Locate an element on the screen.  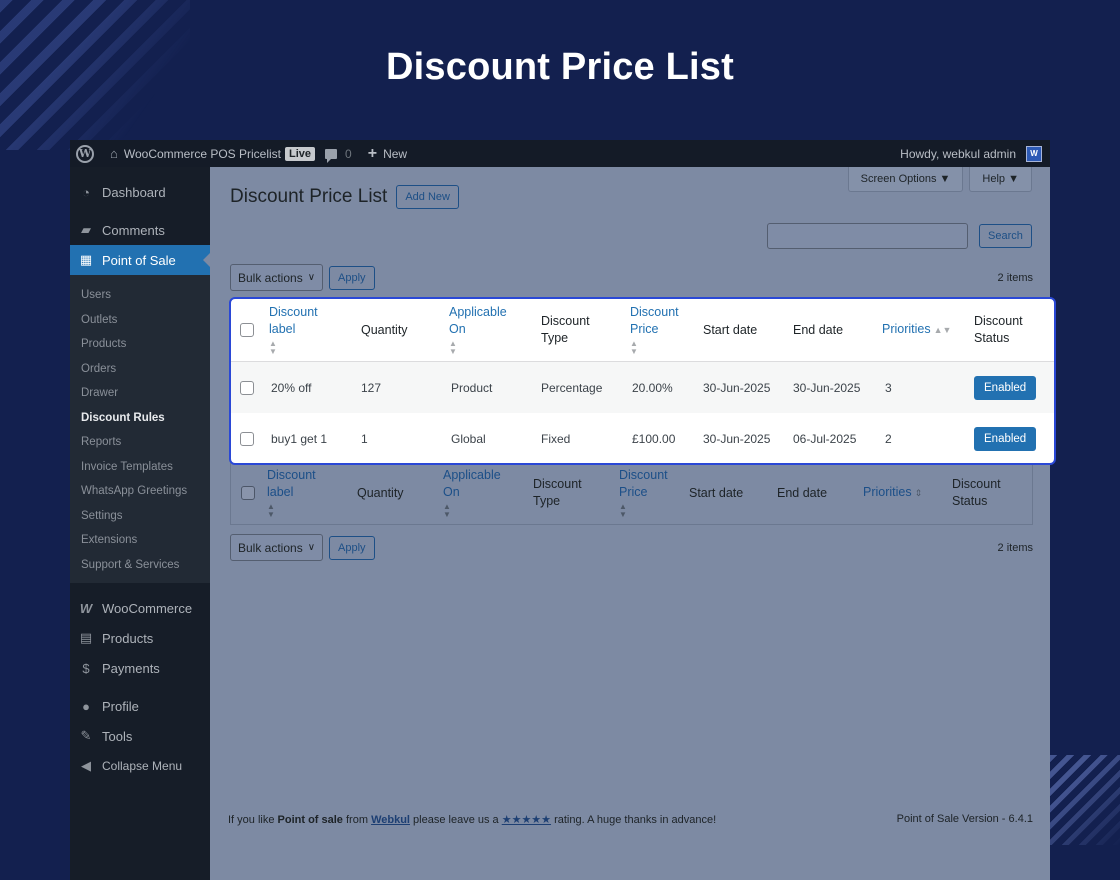
dashboard-icon: ◔ is located at coordinates (86, 192).